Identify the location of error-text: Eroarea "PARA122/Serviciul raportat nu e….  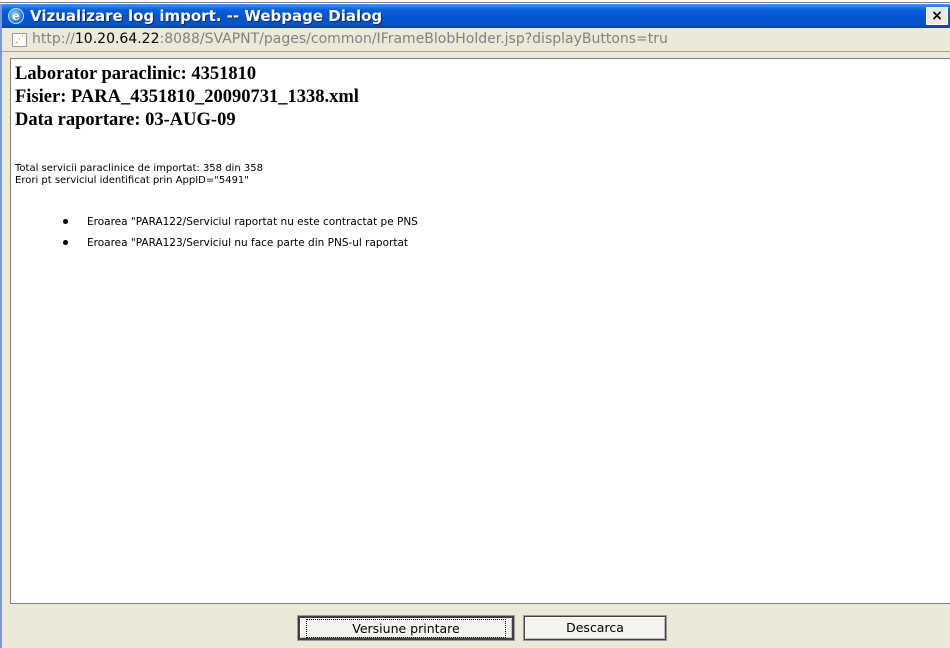
(252, 222).